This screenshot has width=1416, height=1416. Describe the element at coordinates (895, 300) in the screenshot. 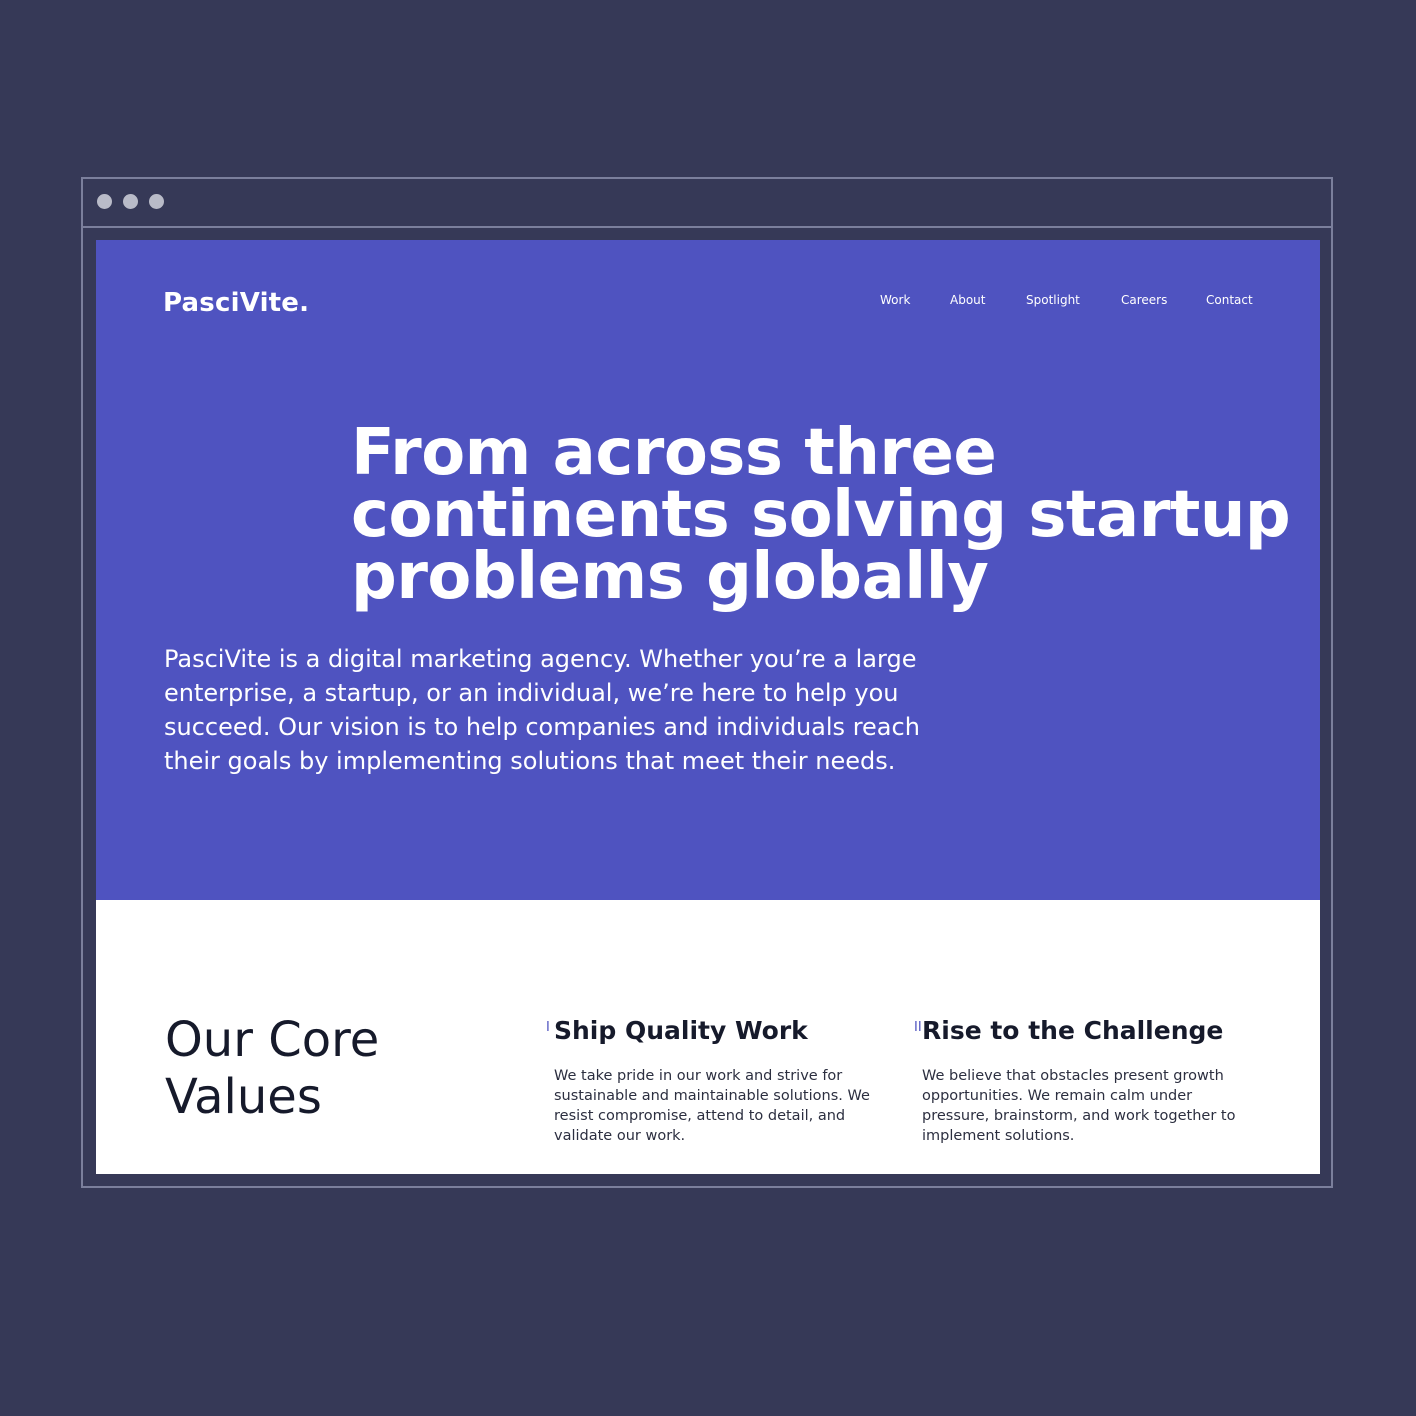

I see `nav-item-work: Work` at that location.